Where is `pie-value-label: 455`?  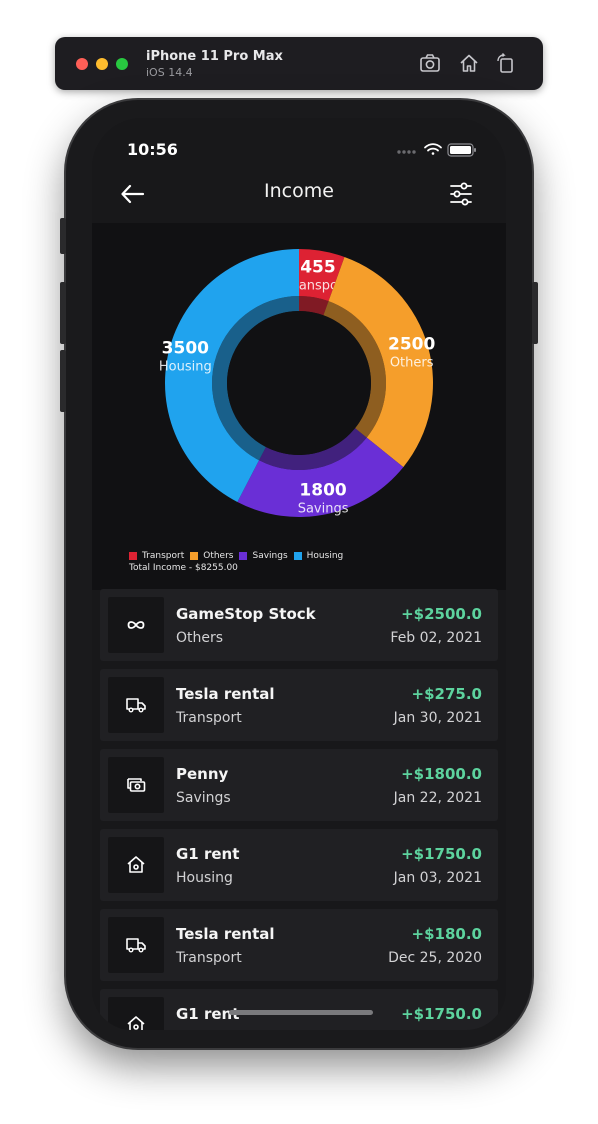 pie-value-label: 455 is located at coordinates (318, 268).